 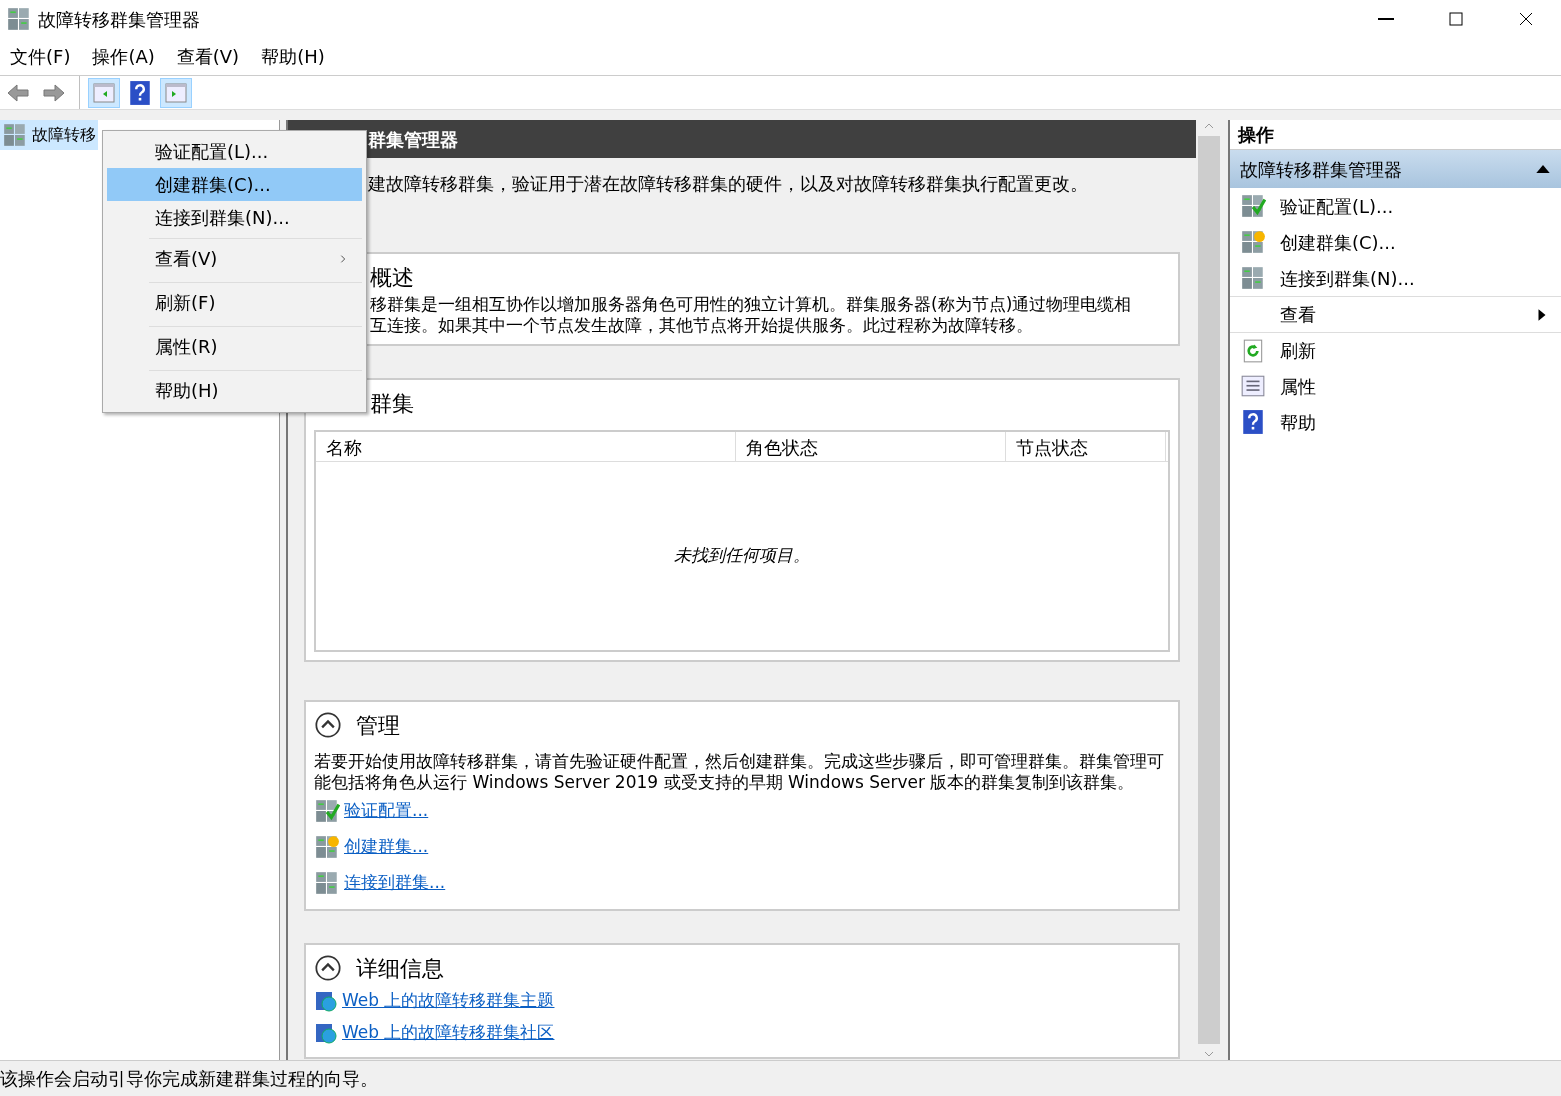 I want to click on section-title: 群集, so click(x=392, y=403).